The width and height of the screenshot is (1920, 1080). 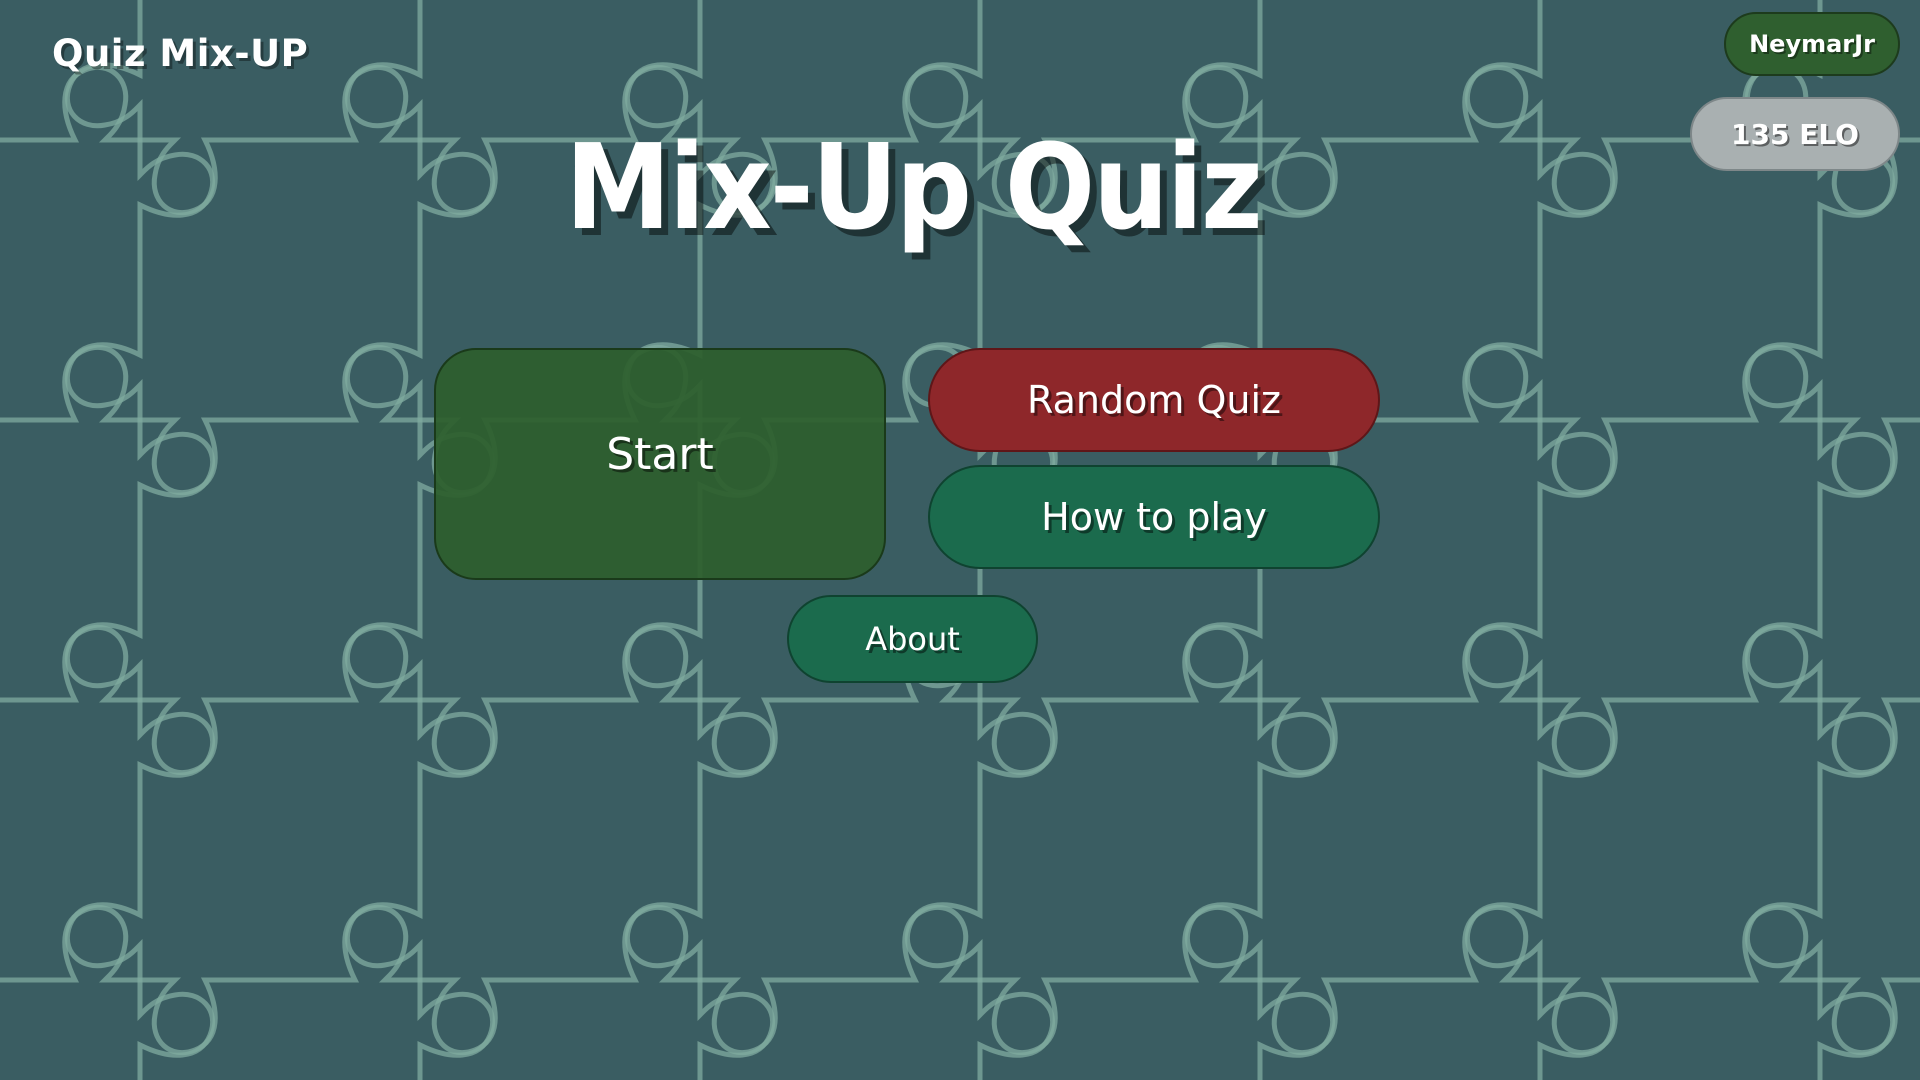 I want to click on how-to-play-button: How to play, so click(x=1154, y=517).